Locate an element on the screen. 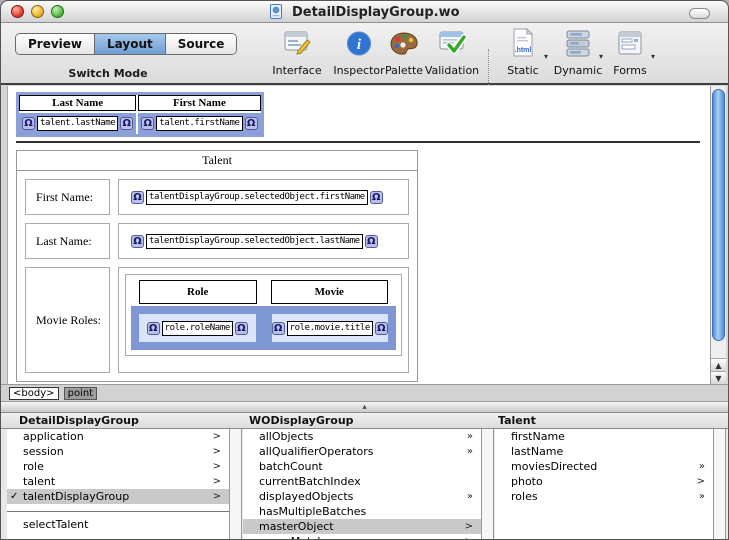 The height and width of the screenshot is (540, 729). binding-keypath: role.movie.title is located at coordinates (329, 328).